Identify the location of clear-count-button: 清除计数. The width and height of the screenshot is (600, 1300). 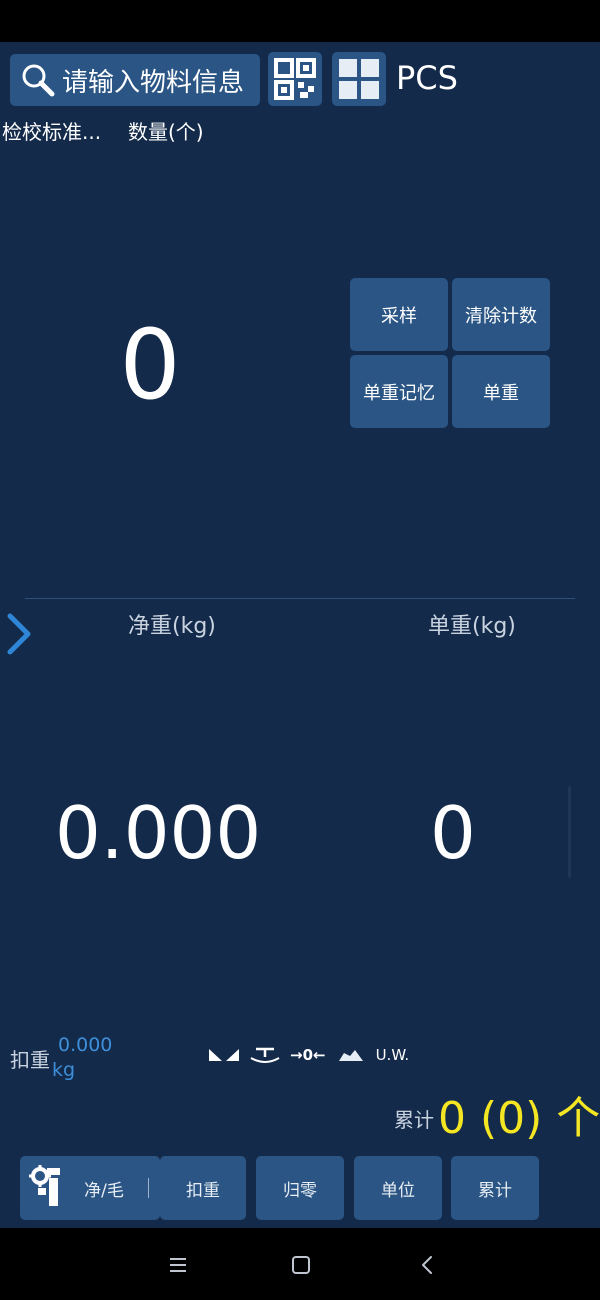
(501, 314).